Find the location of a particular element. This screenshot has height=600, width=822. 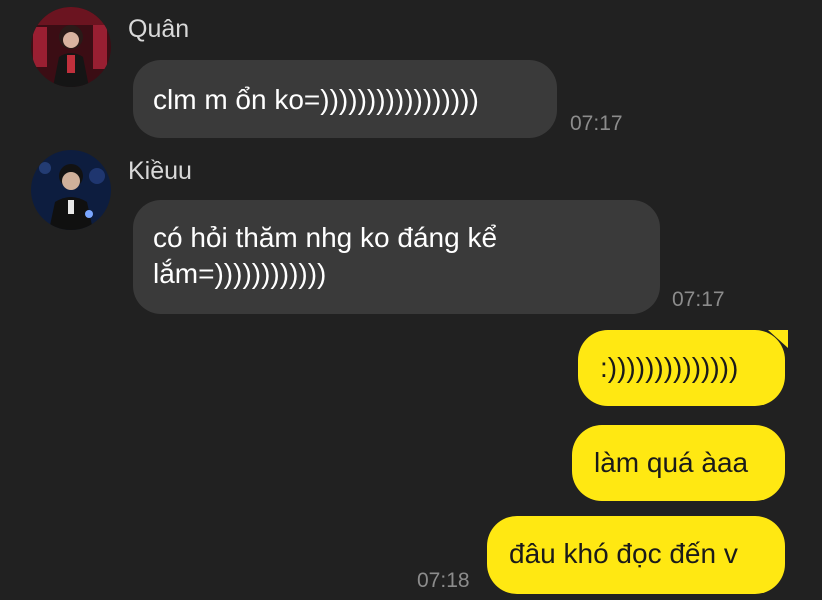

bubble-tail-icon is located at coordinates (778, 339).